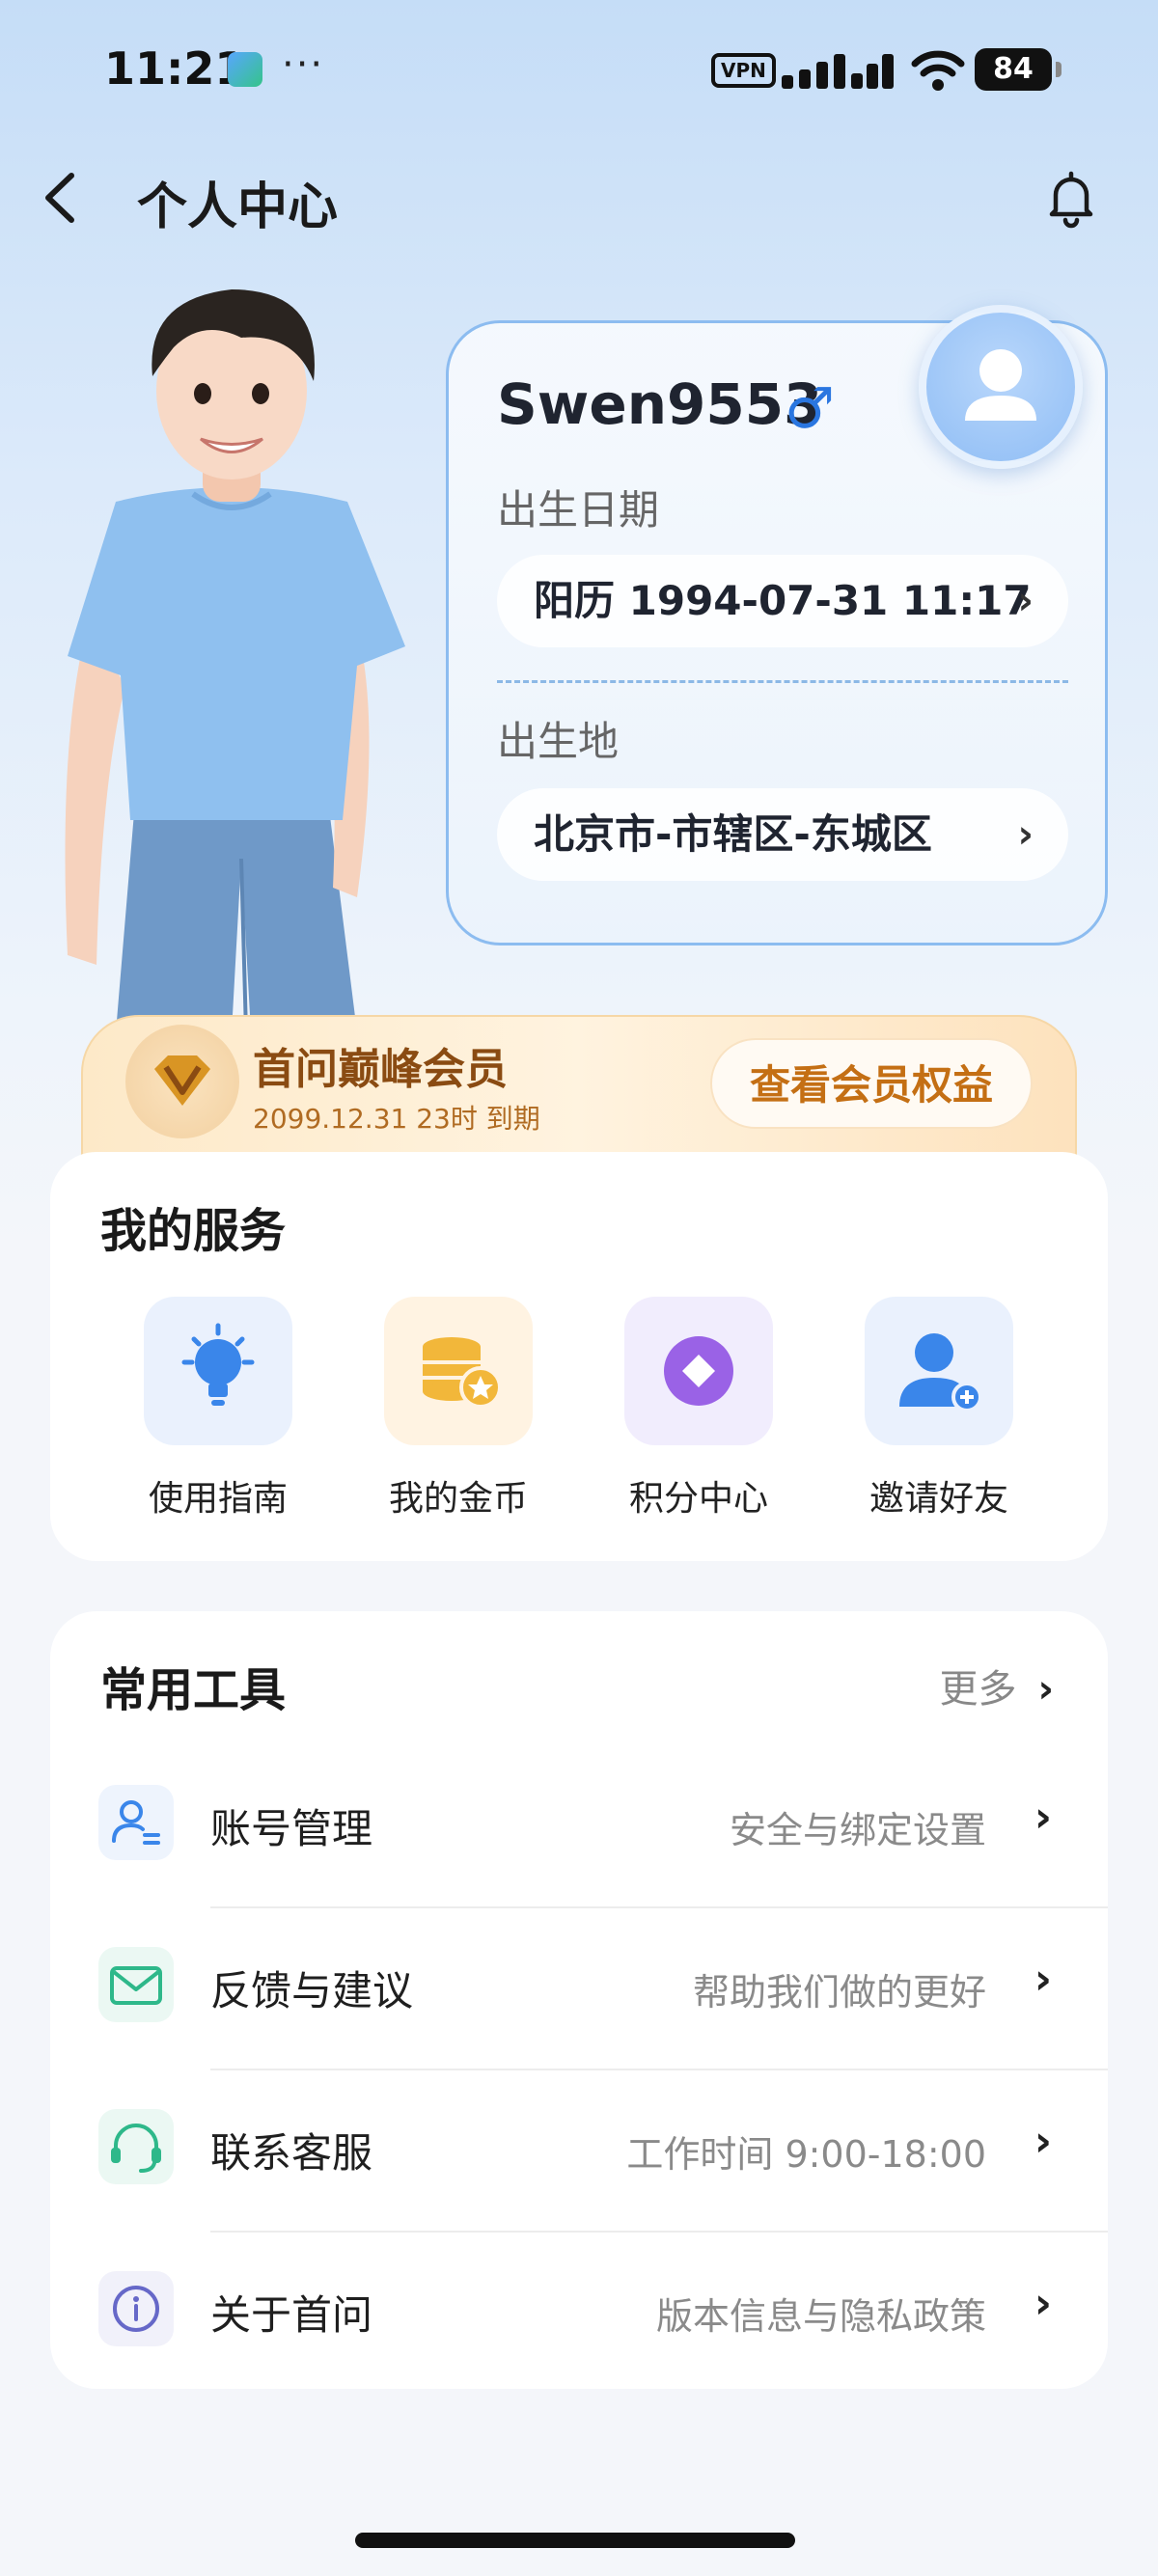 This screenshot has width=1158, height=2576. I want to click on signal-icon, so click(838, 69).